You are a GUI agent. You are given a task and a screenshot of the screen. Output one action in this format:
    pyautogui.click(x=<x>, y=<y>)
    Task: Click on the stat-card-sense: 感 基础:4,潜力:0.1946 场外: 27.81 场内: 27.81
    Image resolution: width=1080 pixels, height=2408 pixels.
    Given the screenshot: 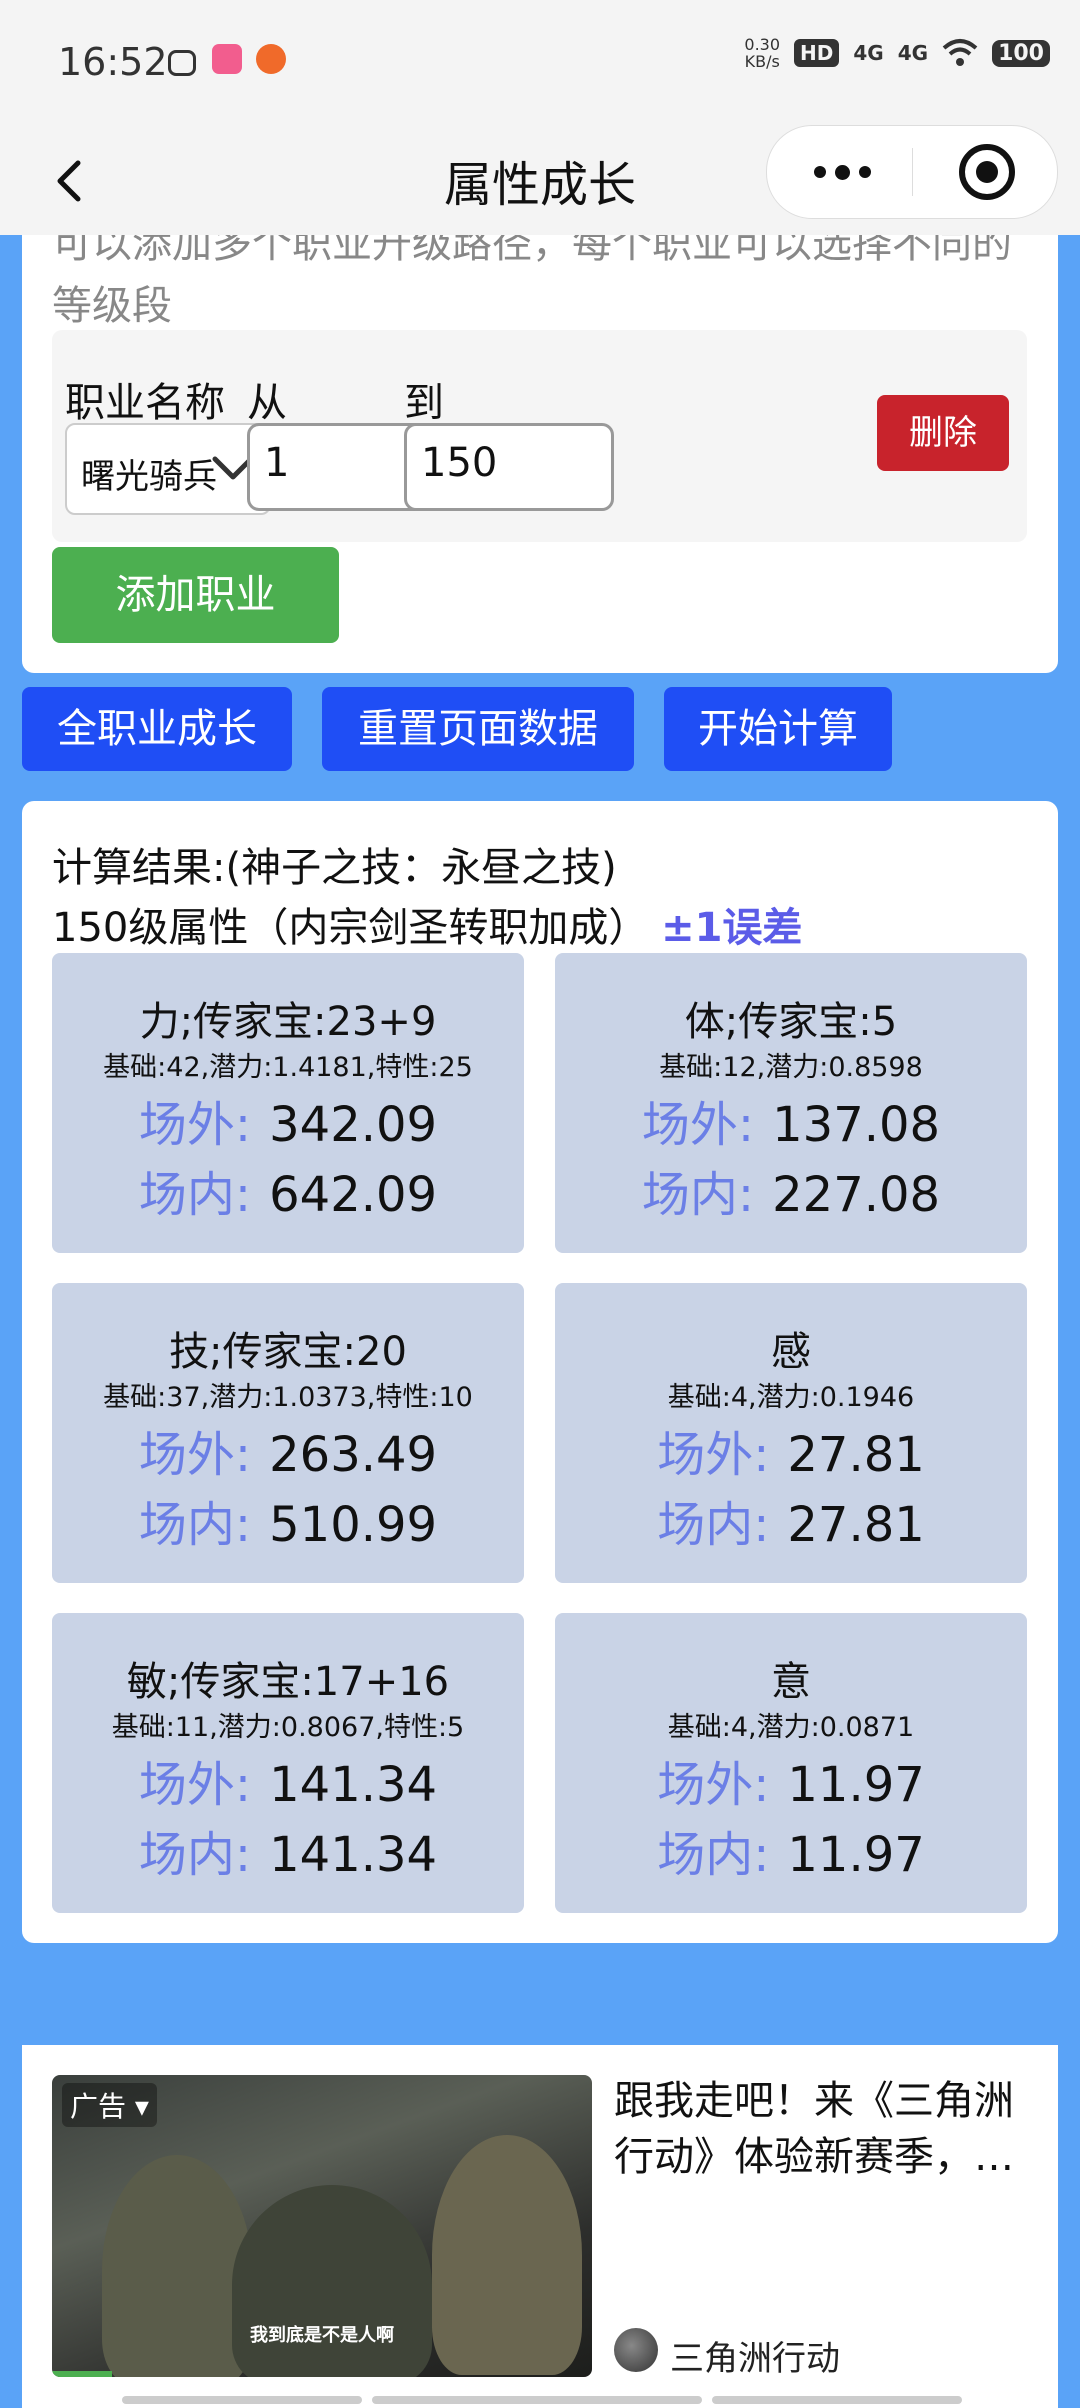 What is the action you would take?
    pyautogui.click(x=791, y=1433)
    